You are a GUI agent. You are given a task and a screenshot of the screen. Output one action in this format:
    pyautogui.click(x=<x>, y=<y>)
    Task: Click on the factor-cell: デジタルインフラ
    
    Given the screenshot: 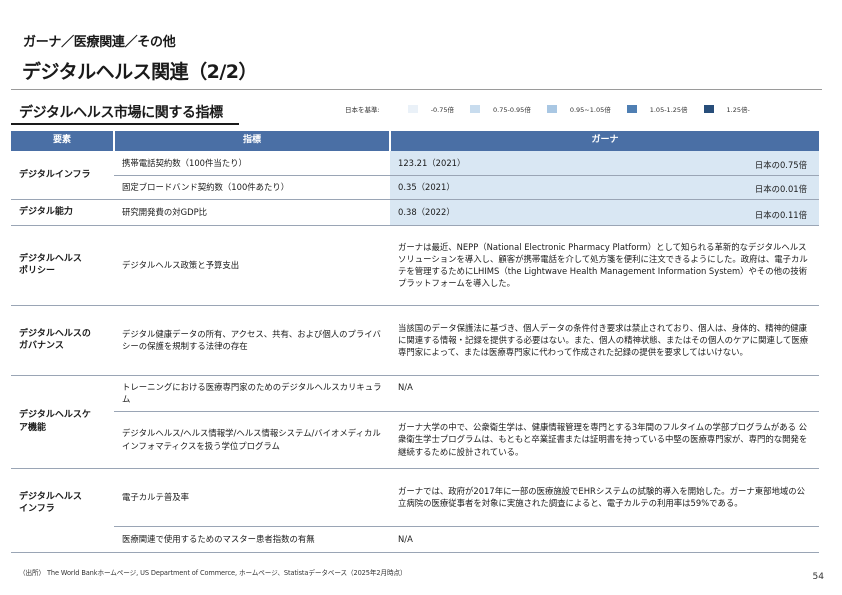 What is the action you would take?
    pyautogui.click(x=62, y=175)
    